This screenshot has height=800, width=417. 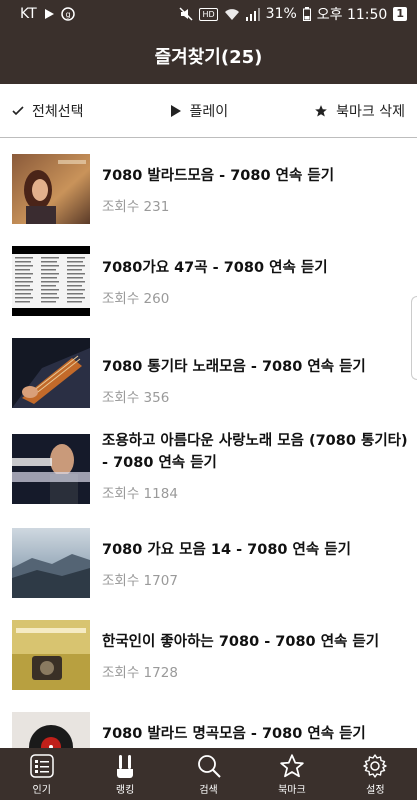 I want to click on select-all-button: 전체선택, so click(x=48, y=111).